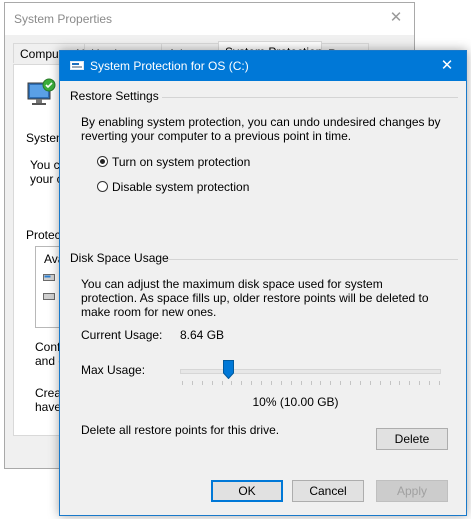 The image size is (471, 519). What do you see at coordinates (310, 97) in the screenshot?
I see `restore-settings-divider` at bounding box center [310, 97].